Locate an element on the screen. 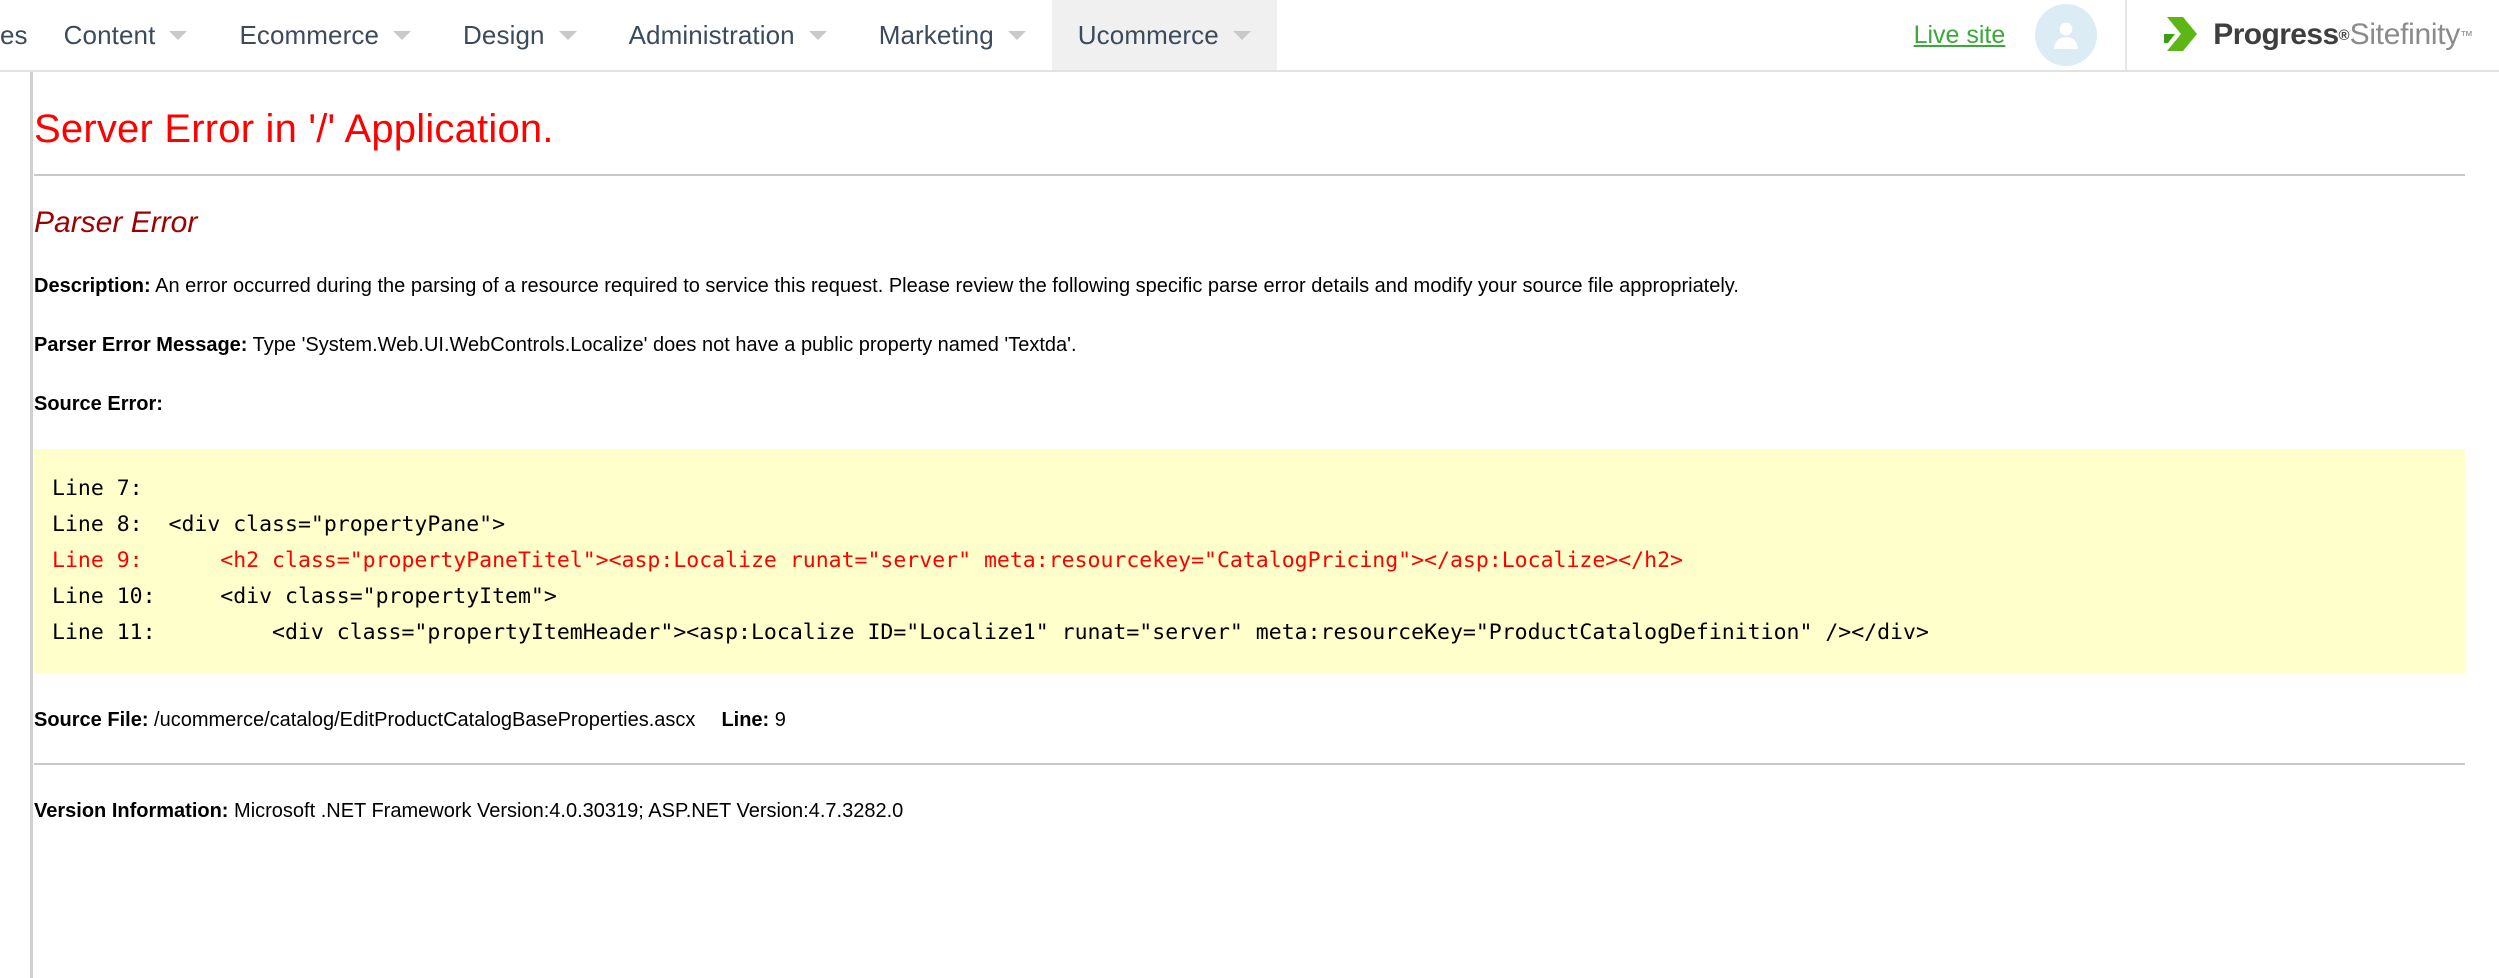  nav-item-ucommerce: Ucommerce is located at coordinates (1164, 35).